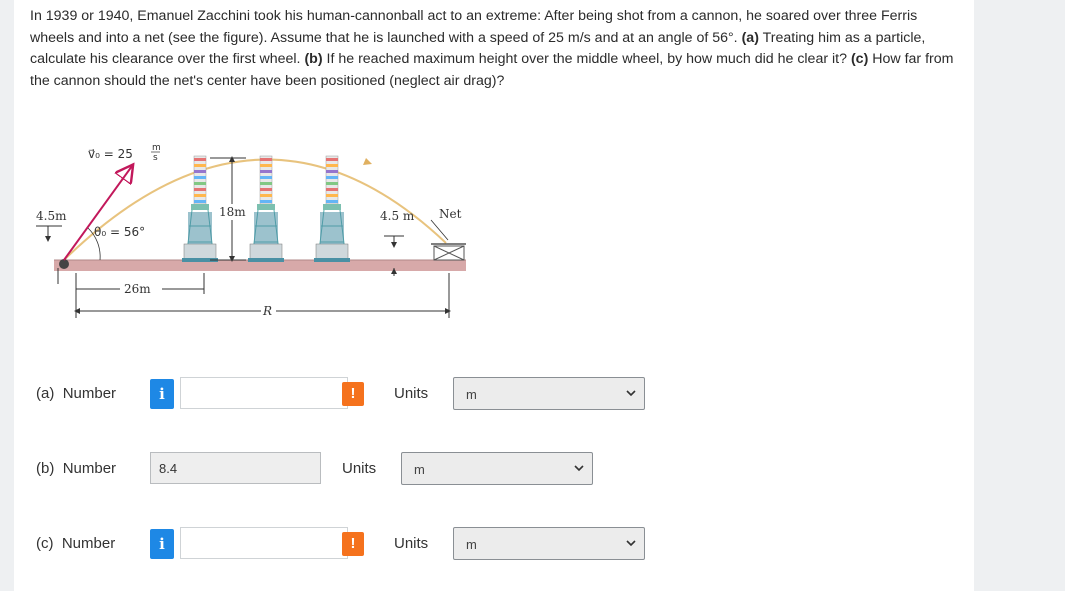 This screenshot has width=1065, height=591. What do you see at coordinates (51, 216) in the screenshot?
I see `height-left-label: 4.5m` at bounding box center [51, 216].